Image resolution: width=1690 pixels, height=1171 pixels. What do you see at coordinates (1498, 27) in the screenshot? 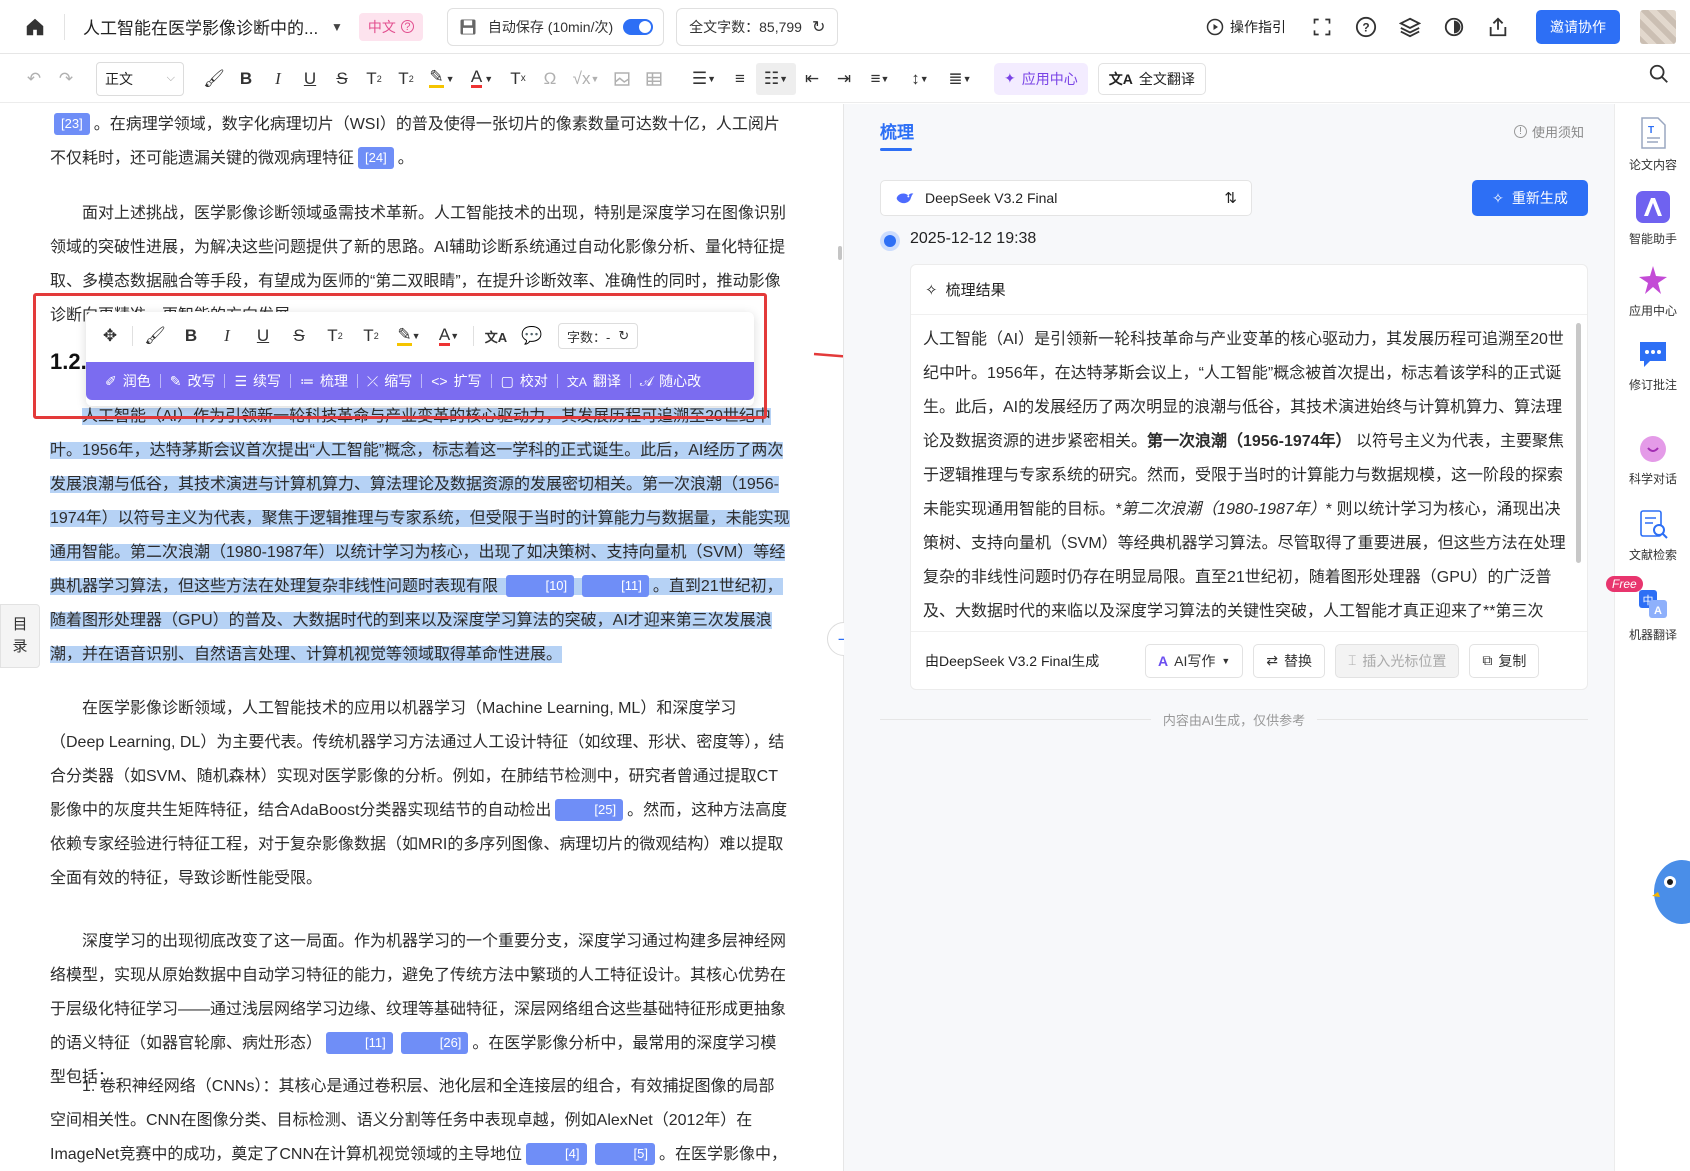
I see `share-icon` at bounding box center [1498, 27].